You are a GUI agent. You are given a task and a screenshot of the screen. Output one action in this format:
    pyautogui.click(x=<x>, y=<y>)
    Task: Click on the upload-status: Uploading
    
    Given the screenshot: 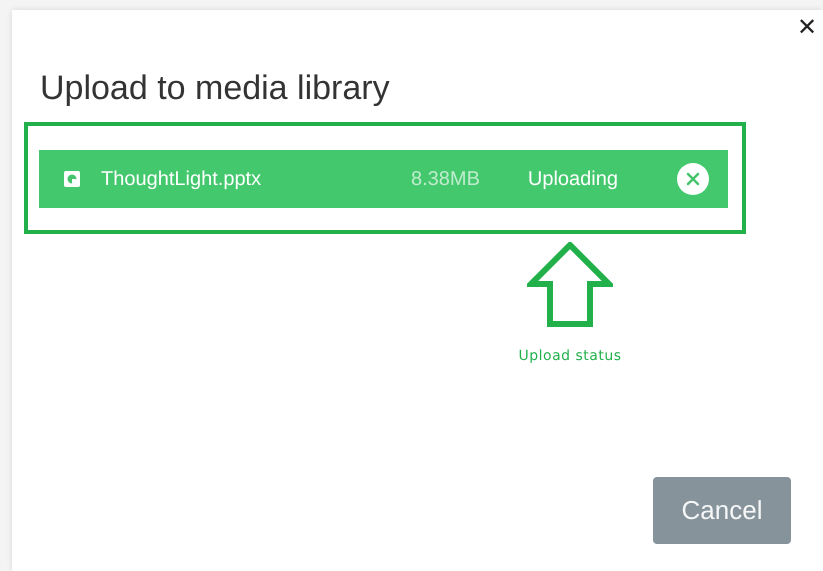 What is the action you would take?
    pyautogui.click(x=573, y=179)
    